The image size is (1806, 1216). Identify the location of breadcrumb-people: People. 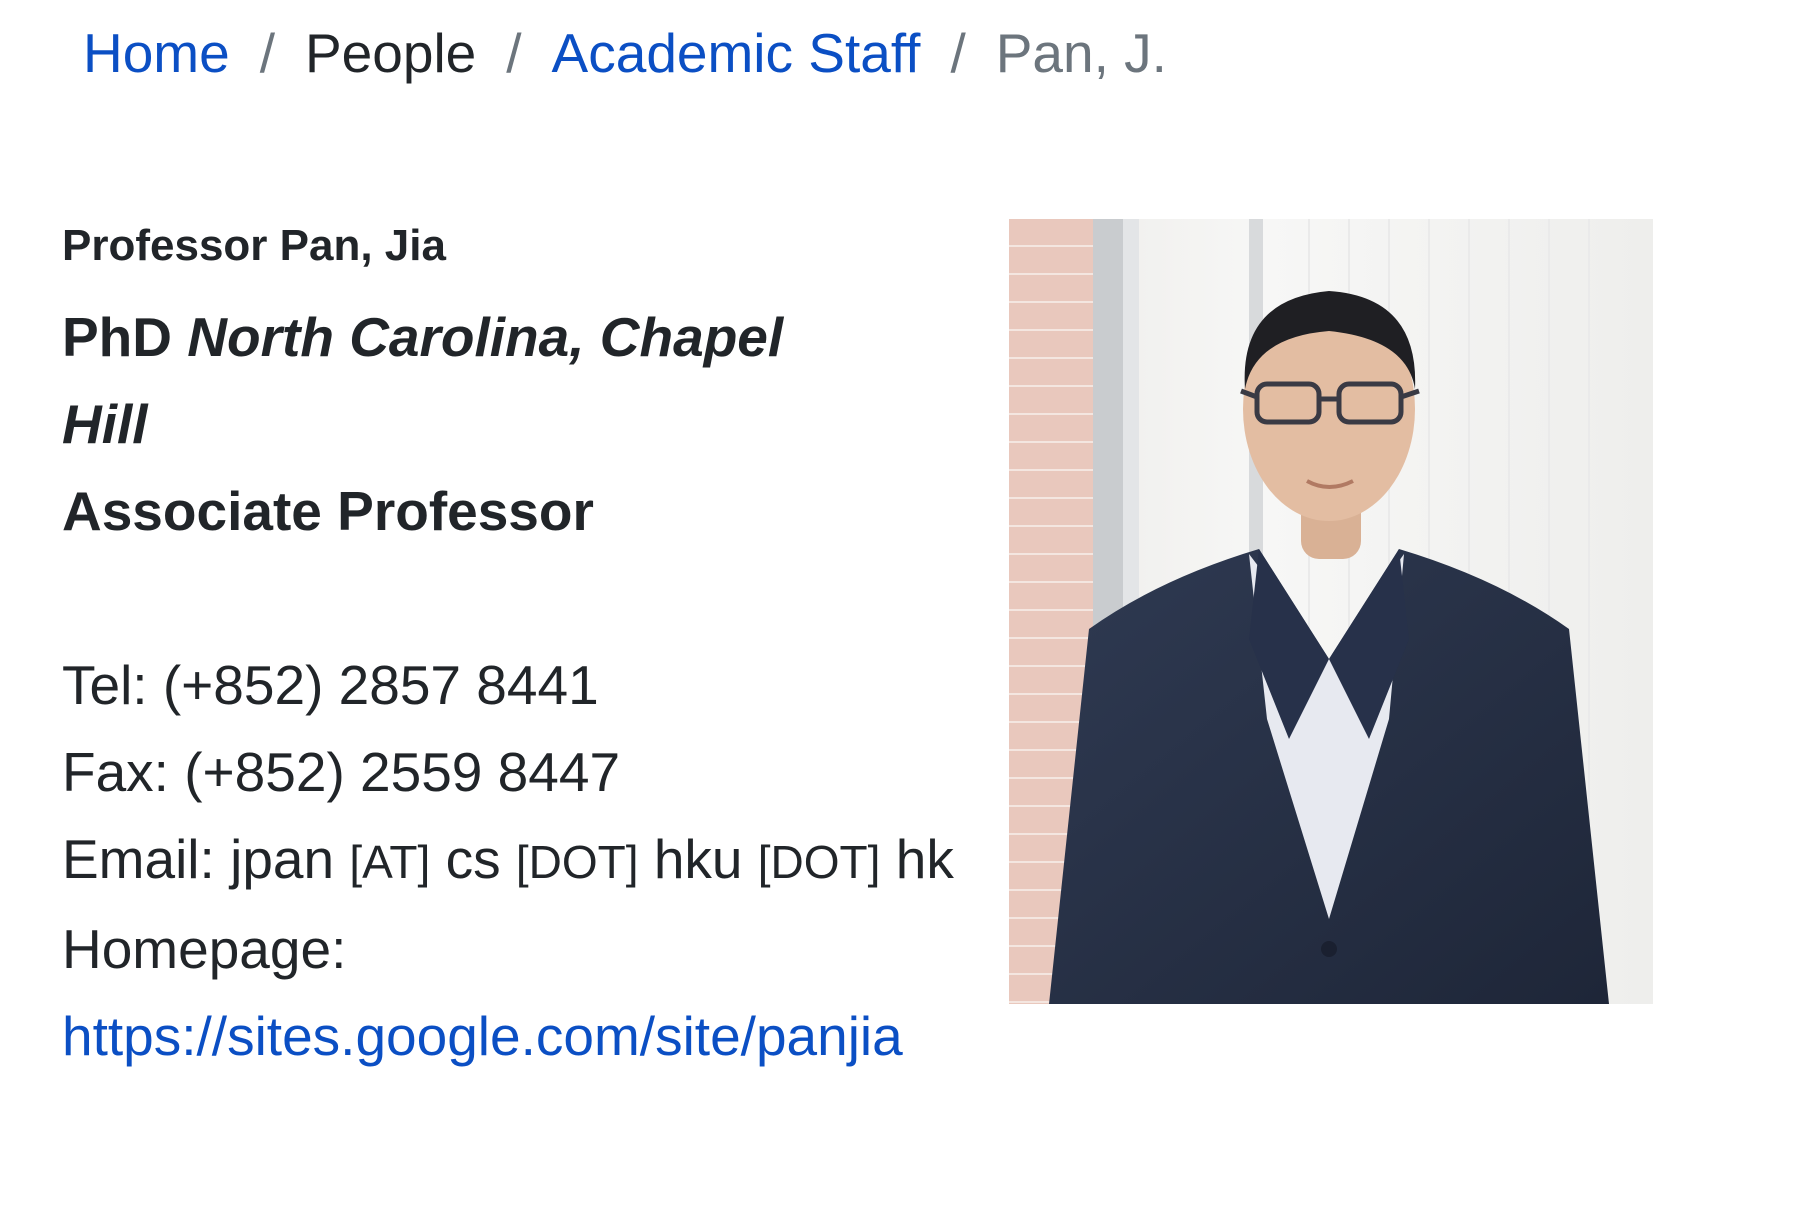
(391, 53).